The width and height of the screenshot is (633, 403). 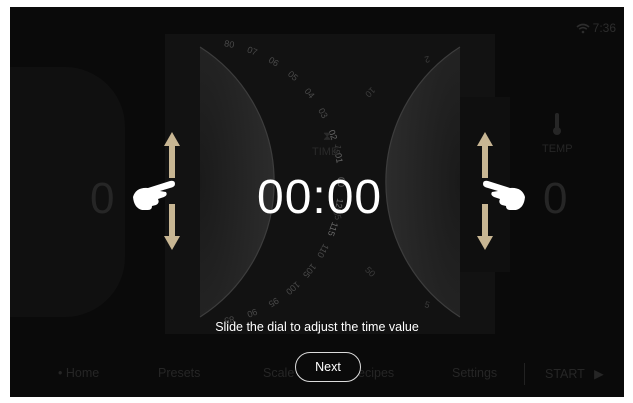 What do you see at coordinates (179, 373) in the screenshot?
I see `nav-item-presets: Presets` at bounding box center [179, 373].